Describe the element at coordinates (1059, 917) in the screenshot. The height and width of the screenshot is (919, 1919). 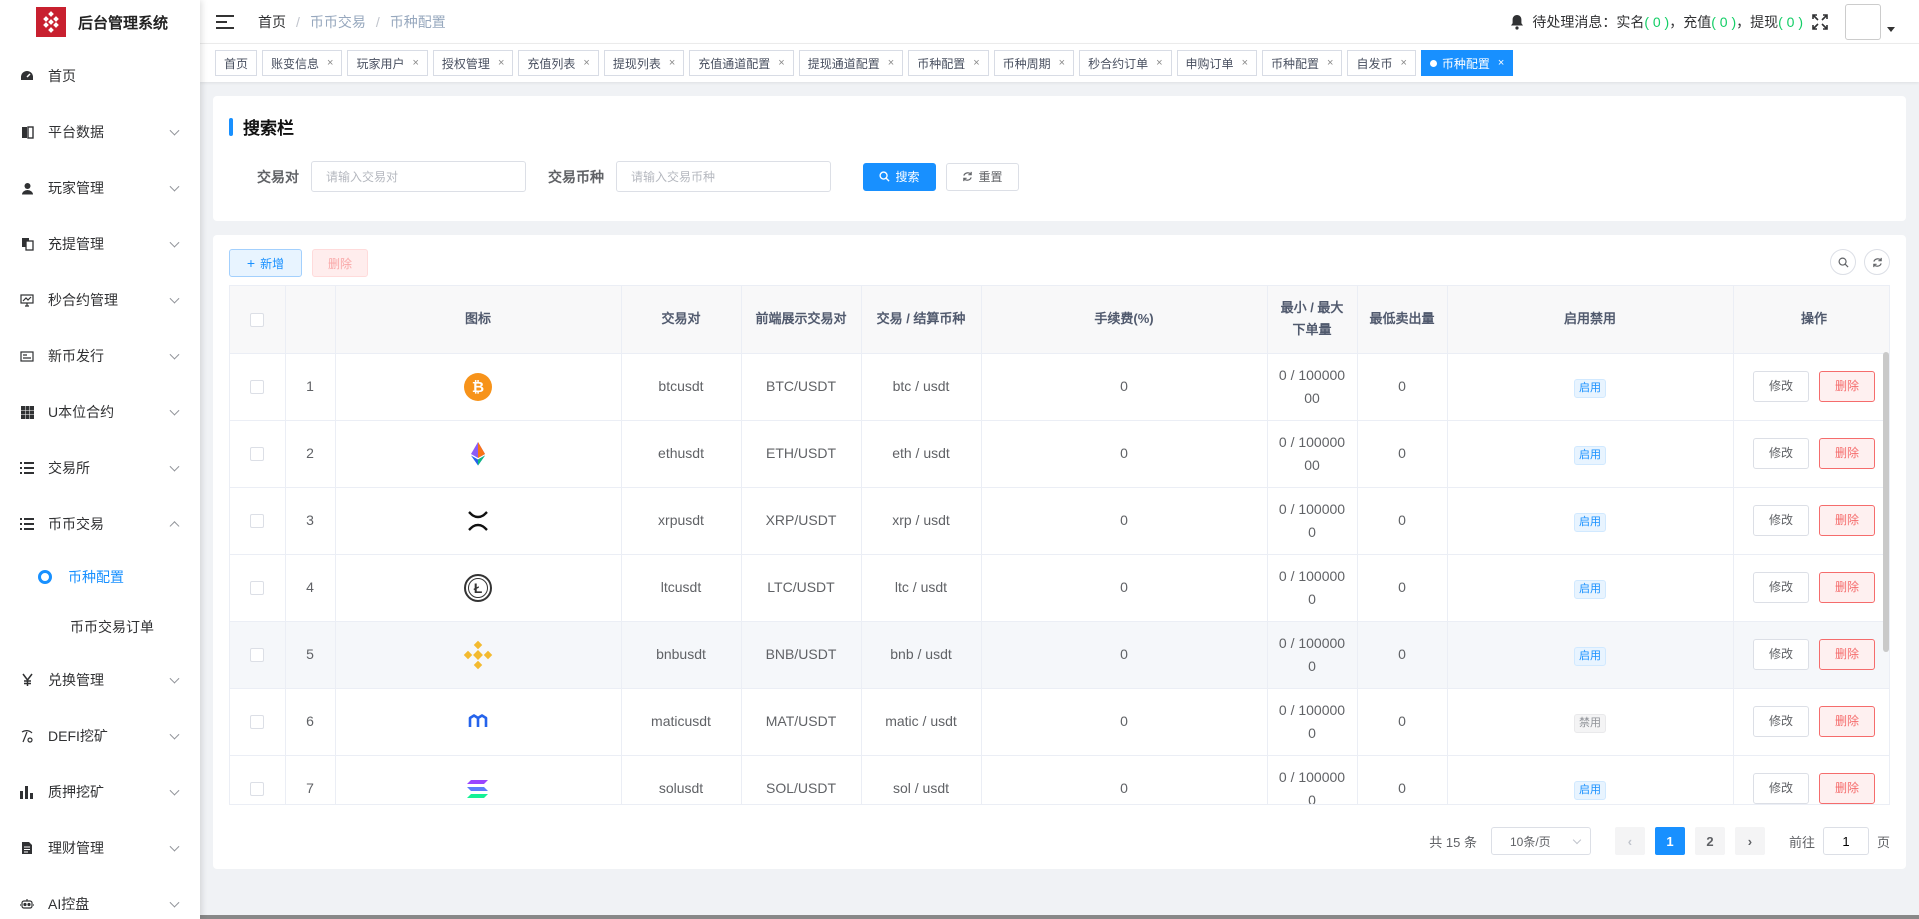
I see `bottom-scrollbar` at that location.